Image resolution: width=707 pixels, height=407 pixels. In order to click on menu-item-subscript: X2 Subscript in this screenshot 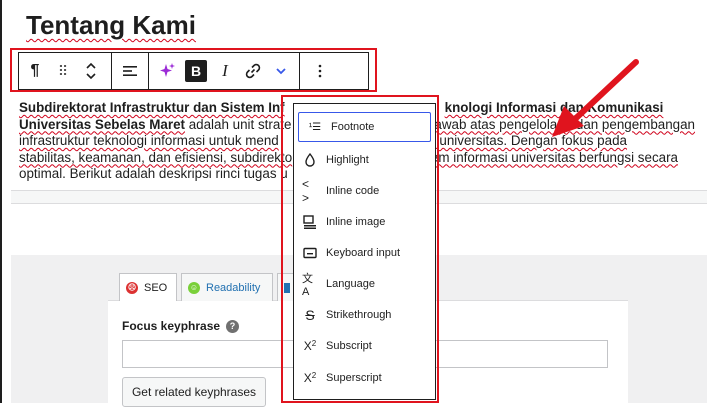, I will do `click(364, 346)`.